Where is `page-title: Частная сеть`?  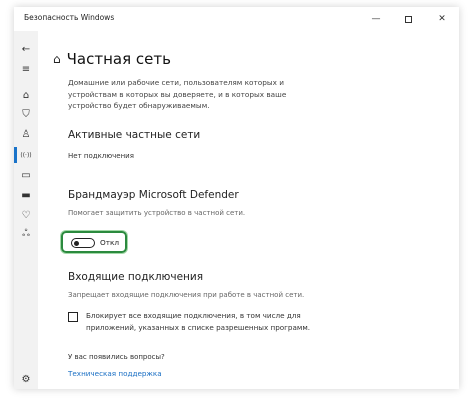
page-title: Частная сеть is located at coordinates (118, 59).